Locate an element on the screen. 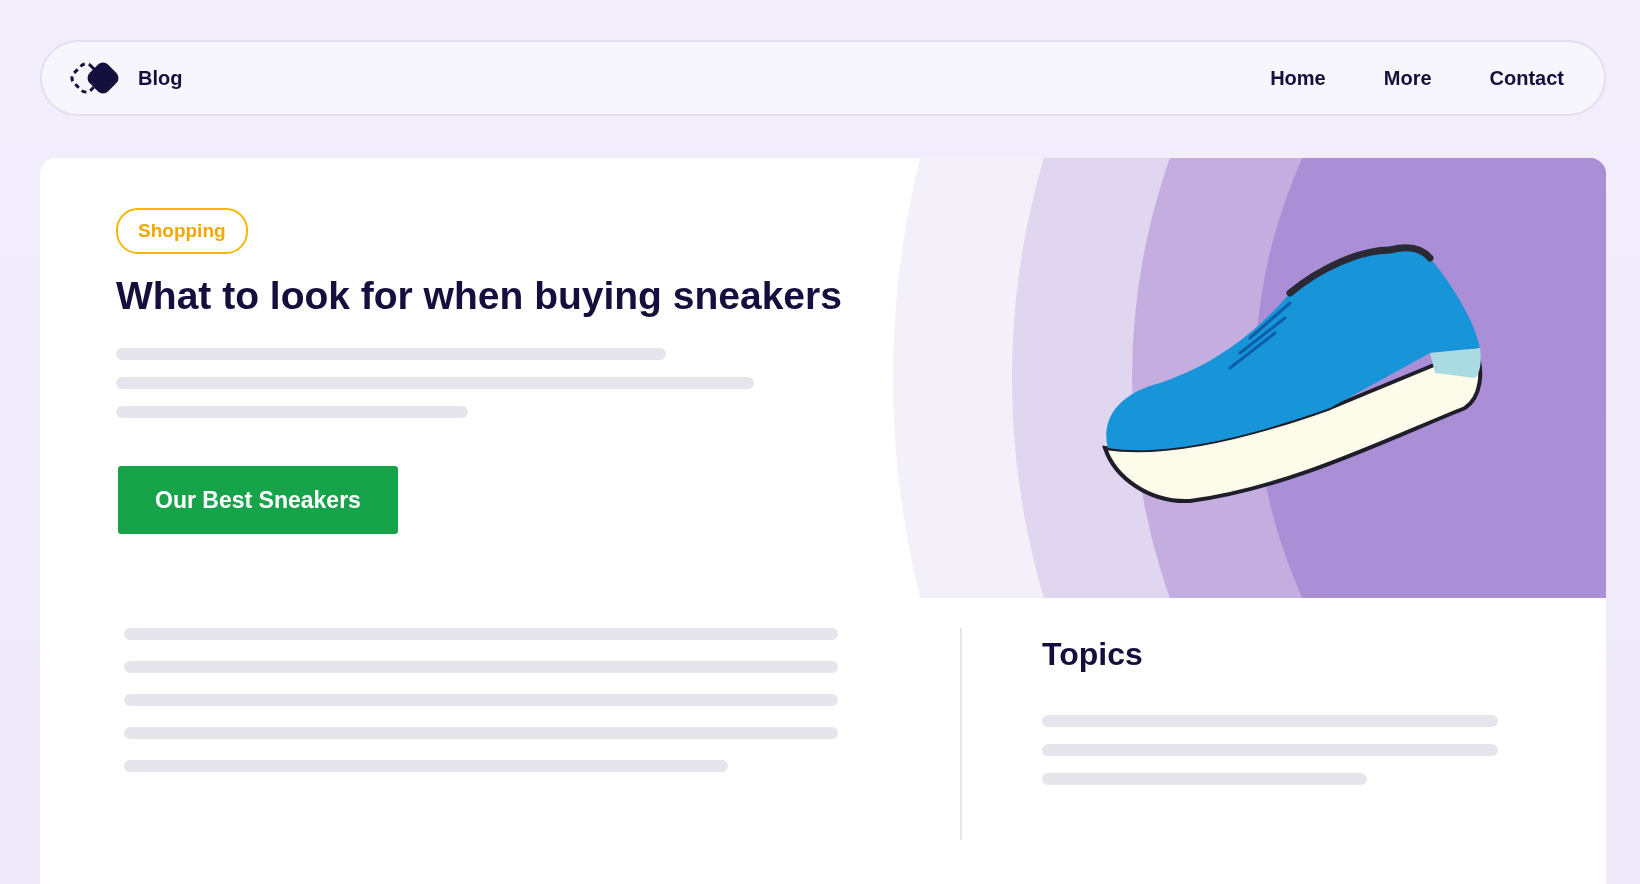 The width and height of the screenshot is (1640, 884). nav-link: Contact is located at coordinates (1526, 78).